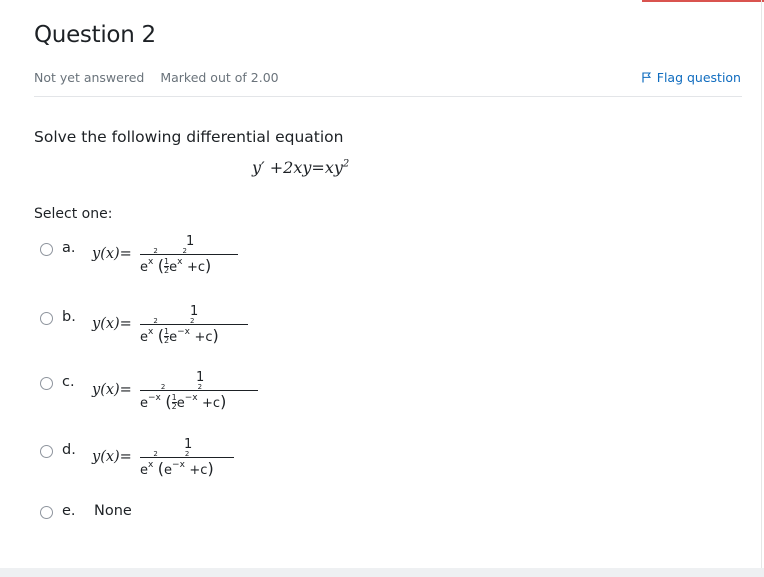 This screenshot has height=577, width=764. I want to click on option-e-text: None, so click(113, 511).